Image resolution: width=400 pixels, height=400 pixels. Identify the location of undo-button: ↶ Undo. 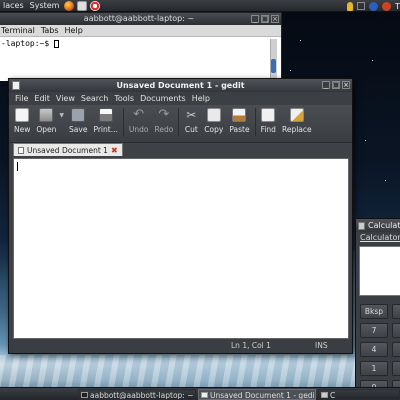
(138, 121).